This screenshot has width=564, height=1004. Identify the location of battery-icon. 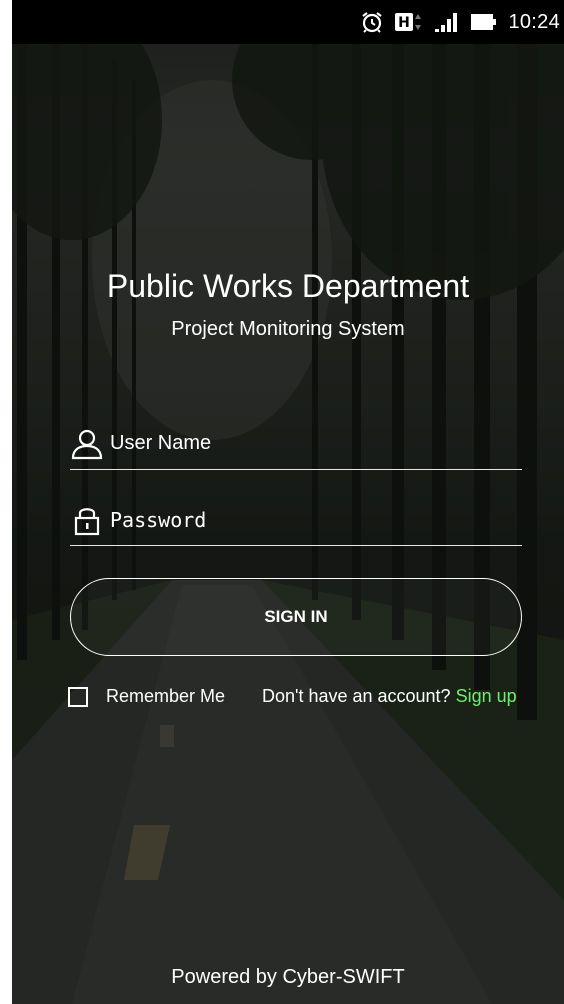
(484, 22).